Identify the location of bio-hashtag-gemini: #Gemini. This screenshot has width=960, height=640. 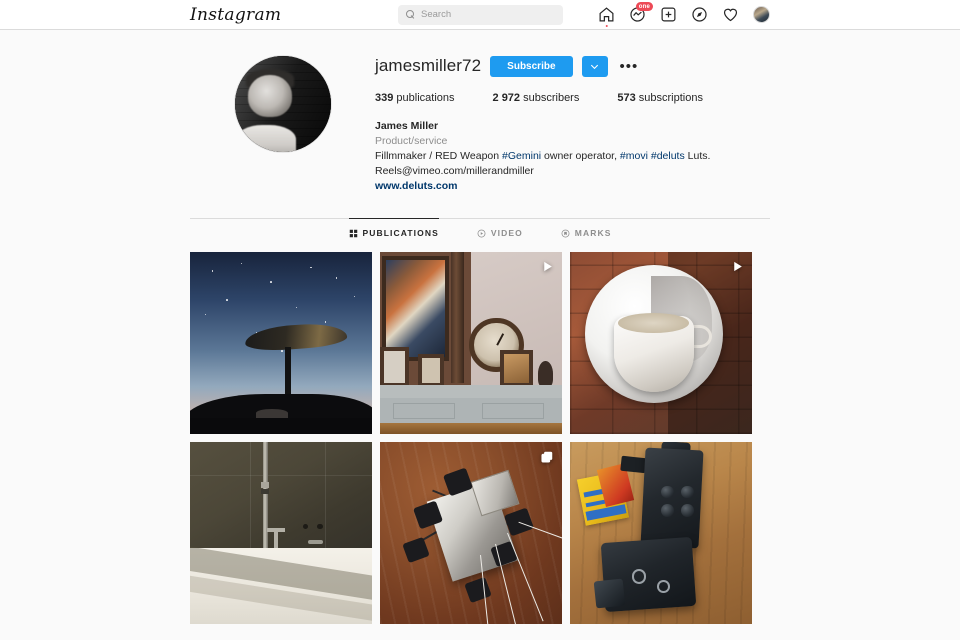
(521, 156).